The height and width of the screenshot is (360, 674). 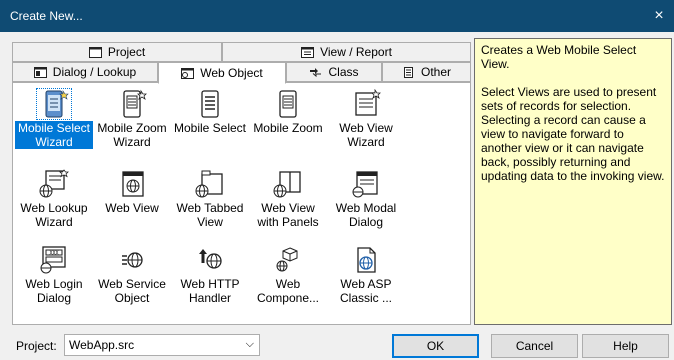 What do you see at coordinates (231, 73) in the screenshot?
I see `tab-label: Web Object` at bounding box center [231, 73].